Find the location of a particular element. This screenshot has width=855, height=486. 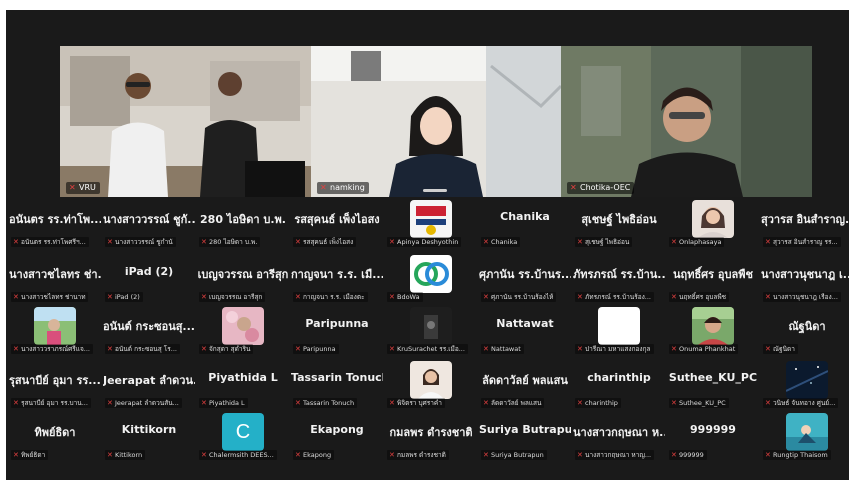

participant-tile: Chanika ✕ Chanika is located at coordinates (525, 225).